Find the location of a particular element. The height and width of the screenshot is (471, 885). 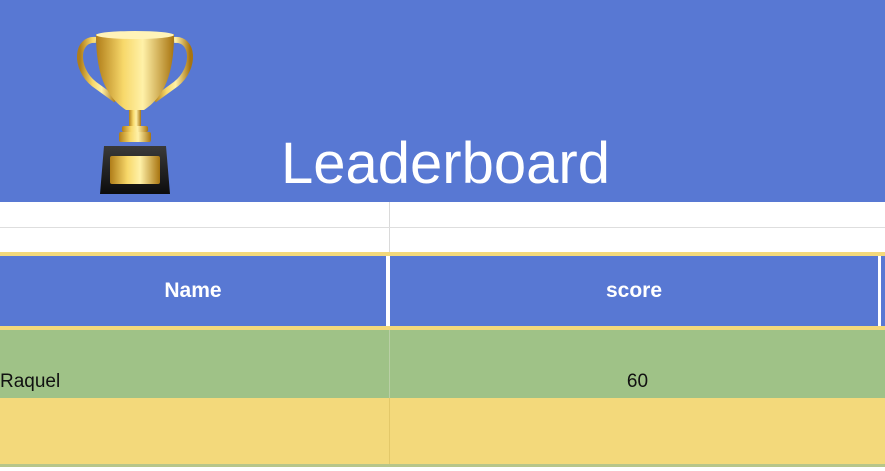

table-row: Raquel 60 is located at coordinates (442, 364).